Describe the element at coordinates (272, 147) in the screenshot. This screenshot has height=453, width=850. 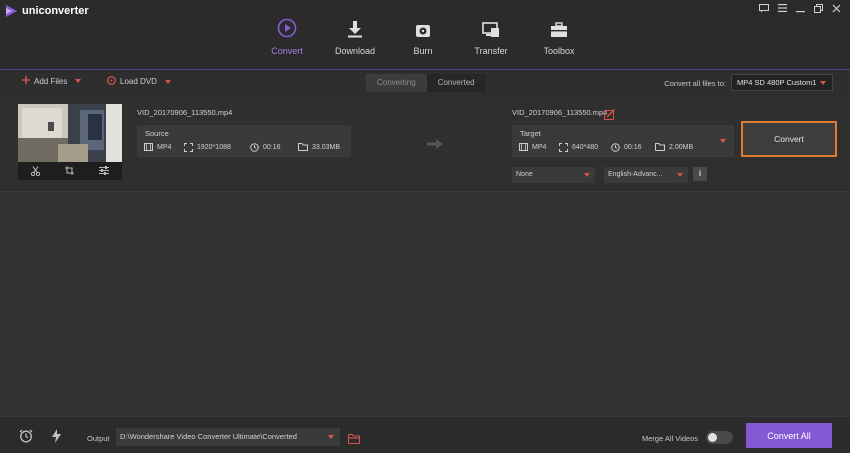
I see `source-duration-value: 00:16` at that location.